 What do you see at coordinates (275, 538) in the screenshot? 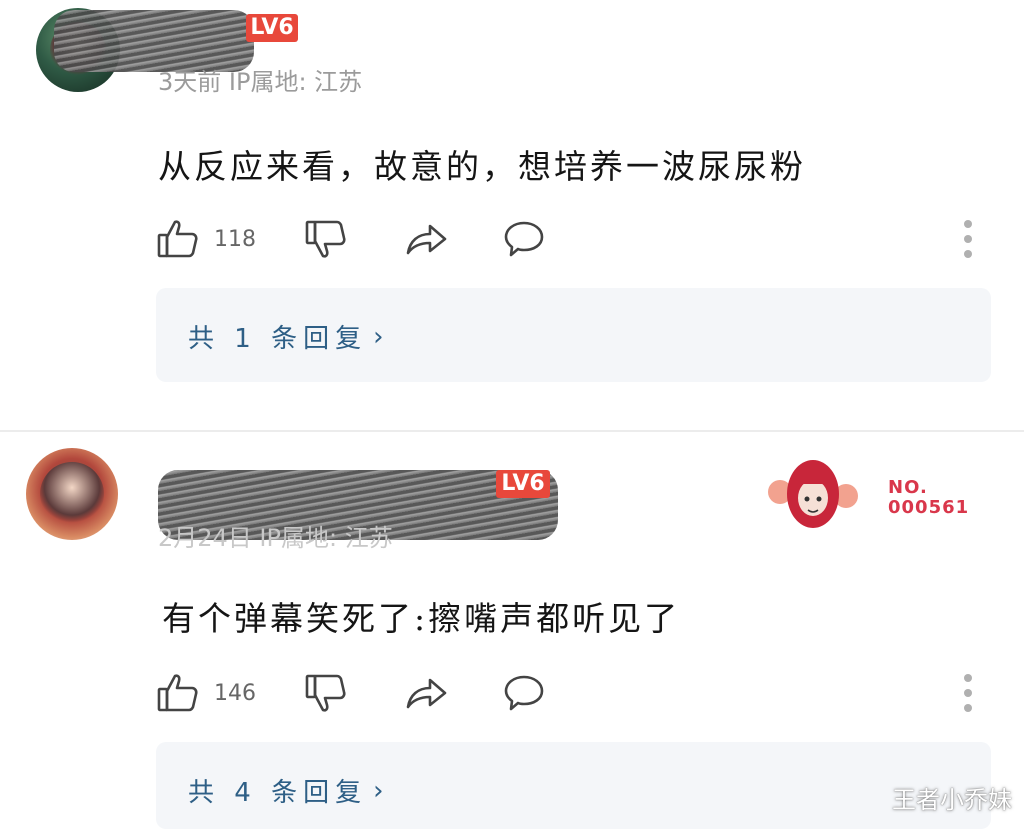
I see `comment-meta: 2月24日 IP属地: 江苏` at bounding box center [275, 538].